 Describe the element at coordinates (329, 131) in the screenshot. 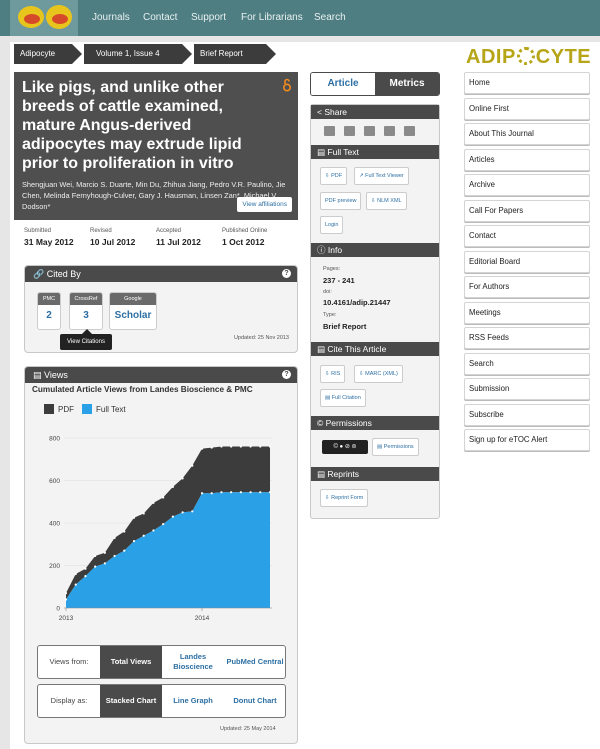

I see `email-icon` at that location.